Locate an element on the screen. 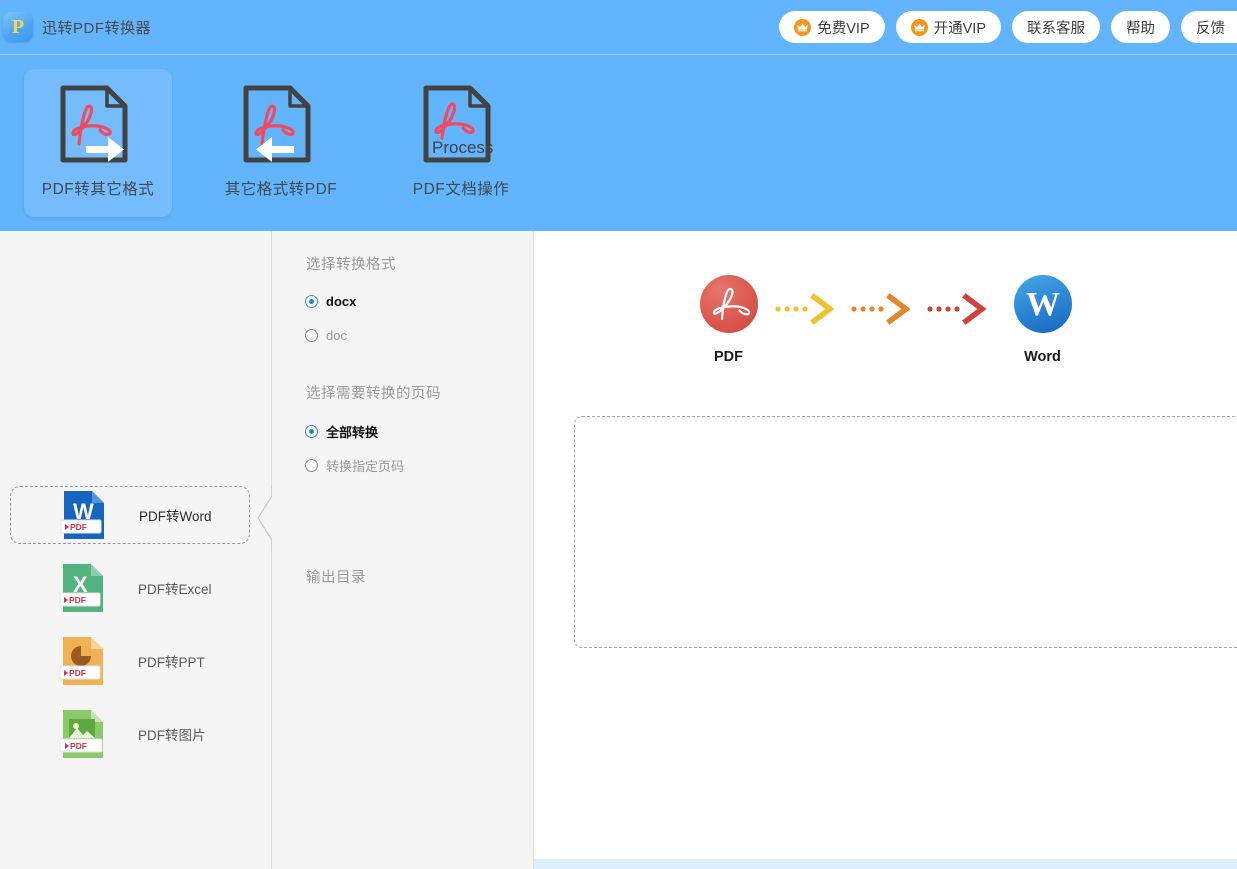 The width and height of the screenshot is (1237, 869). file-drop-zone is located at coordinates (905, 532).